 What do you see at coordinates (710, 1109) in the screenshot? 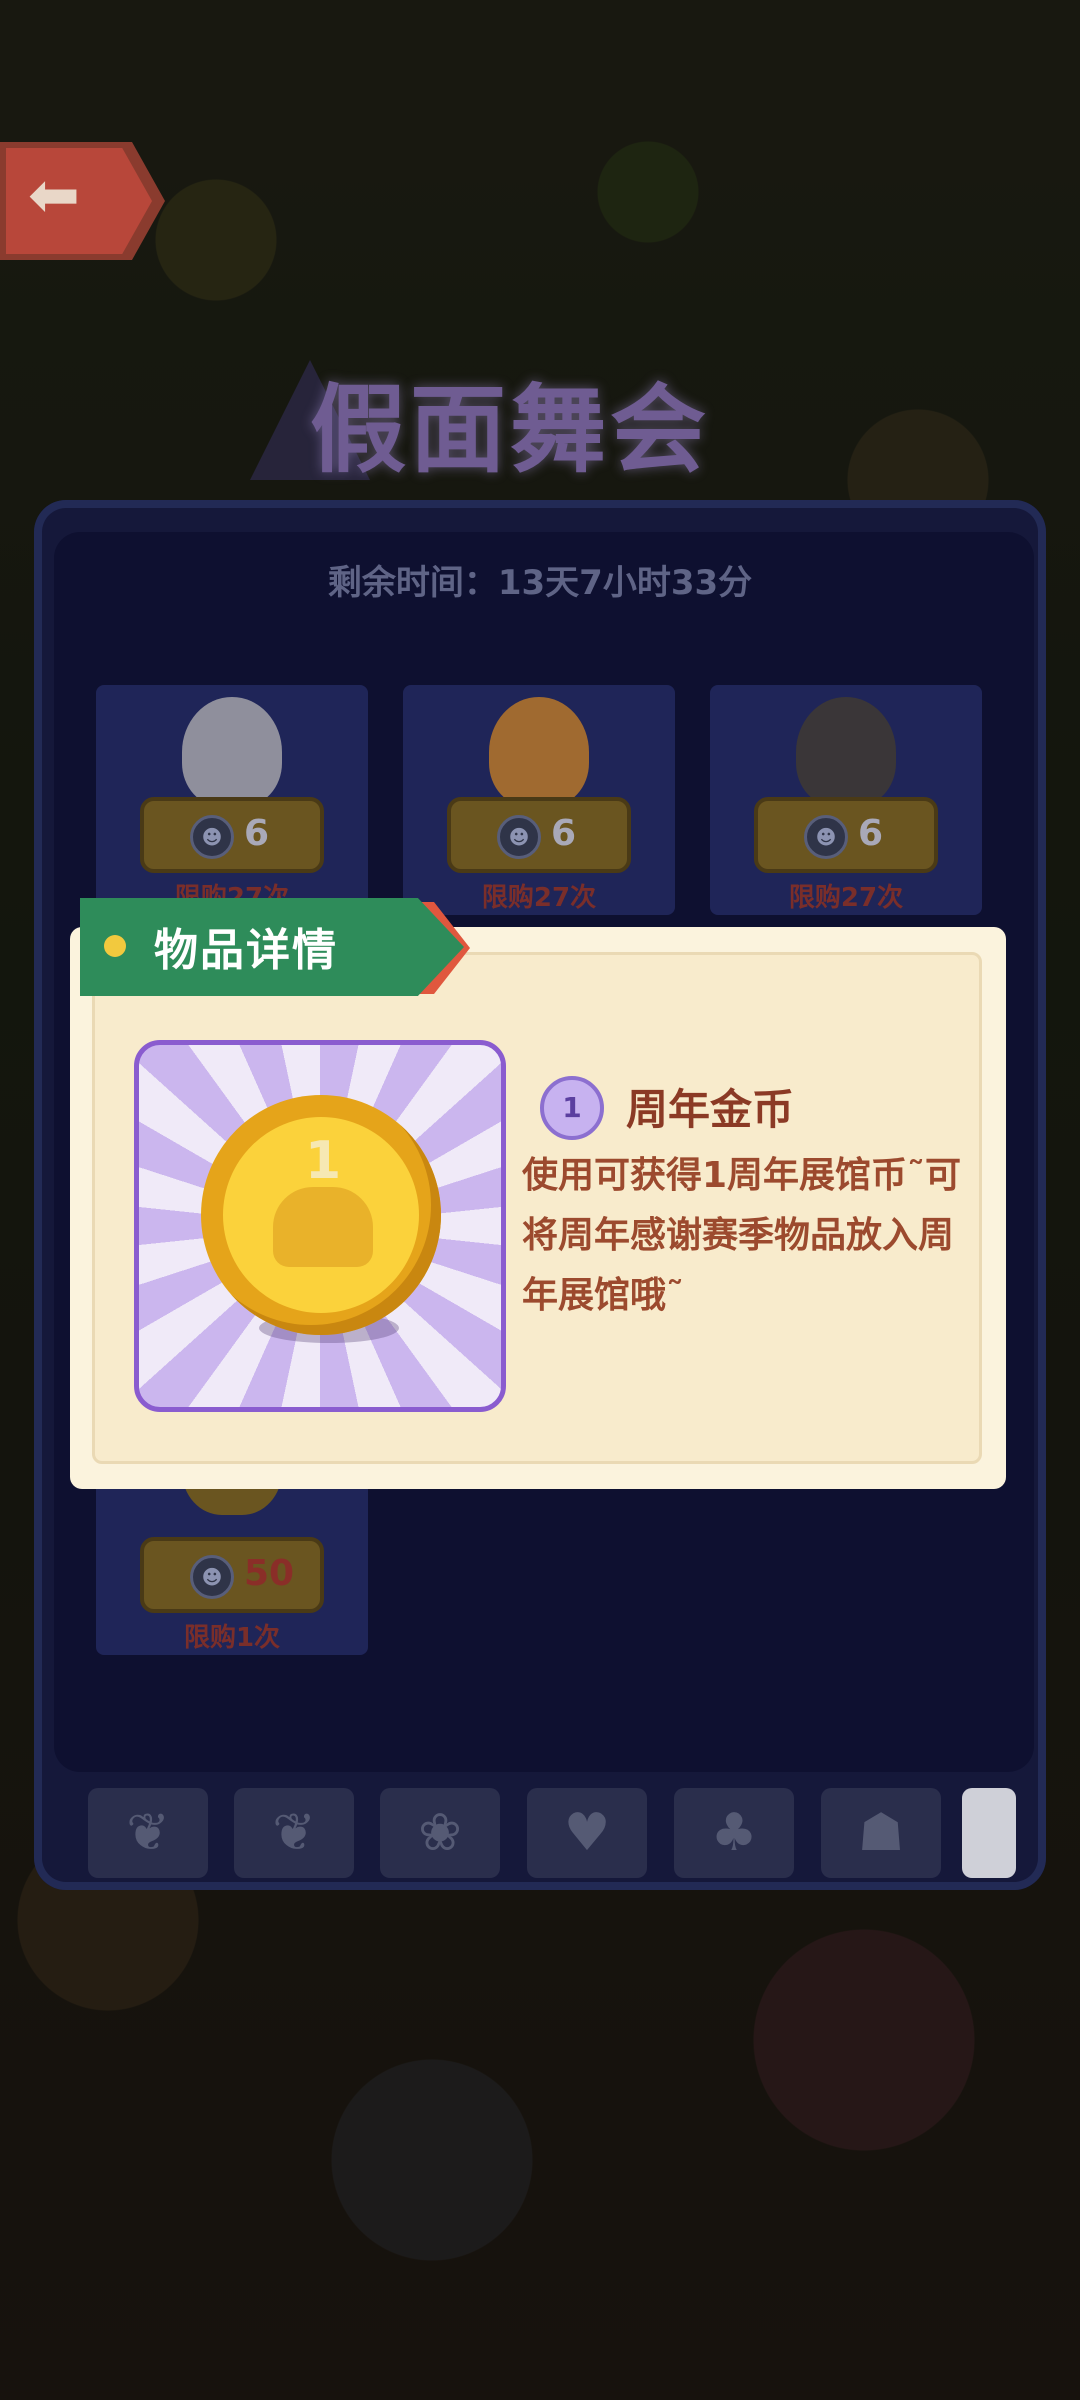
I see `item-name: 周年金币` at bounding box center [710, 1109].